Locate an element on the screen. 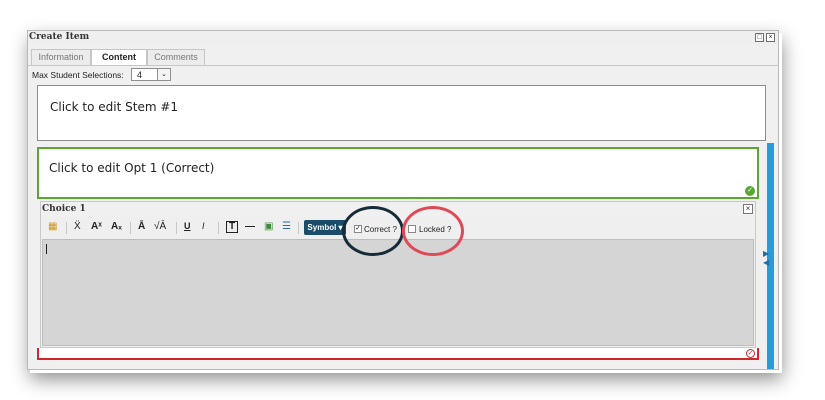 The width and height of the screenshot is (825, 400). max-selections-value: 4 is located at coordinates (140, 75).